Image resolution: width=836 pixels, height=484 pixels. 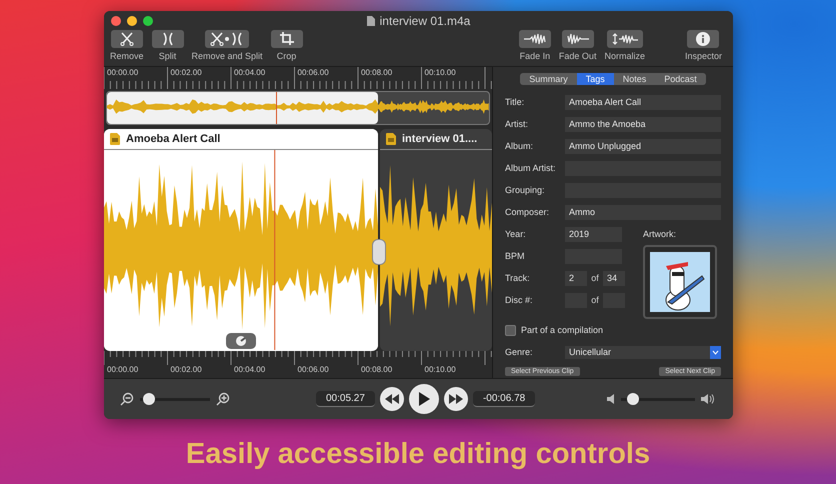 What do you see at coordinates (531, 168) in the screenshot?
I see `field-label: Album Artist:` at bounding box center [531, 168].